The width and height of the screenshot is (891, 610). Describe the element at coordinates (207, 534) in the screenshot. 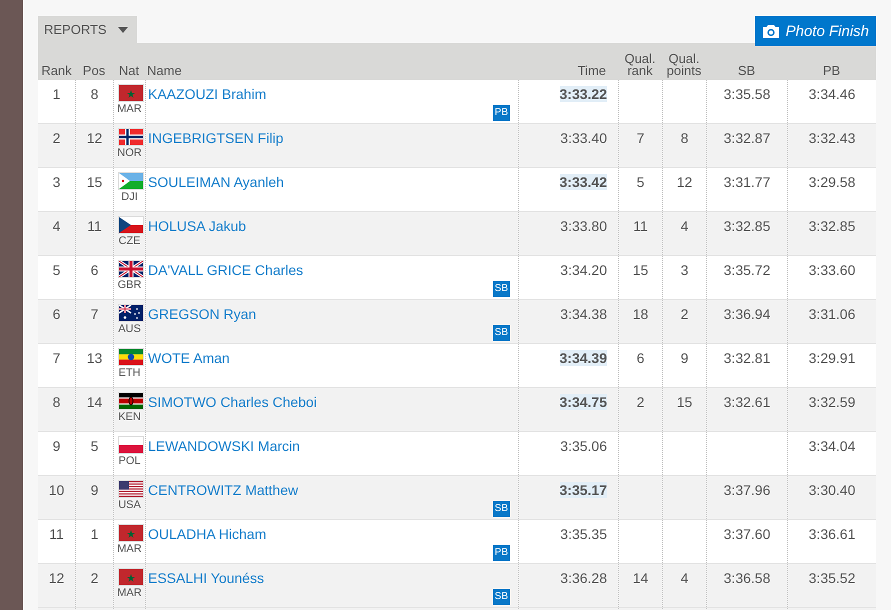

I see `athlete-link: OULADHA Hicham` at that location.